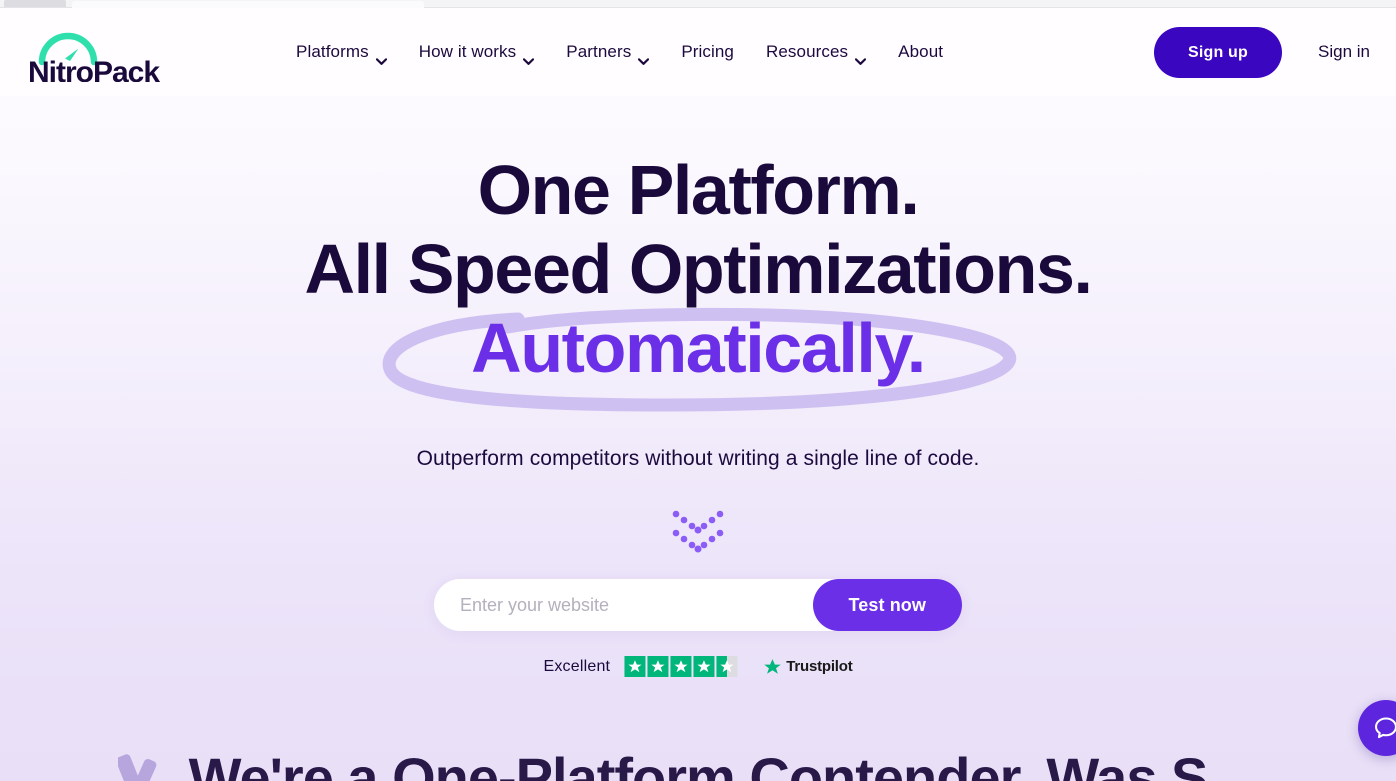  I want to click on nav-item-pricing: Pricing, so click(707, 52).